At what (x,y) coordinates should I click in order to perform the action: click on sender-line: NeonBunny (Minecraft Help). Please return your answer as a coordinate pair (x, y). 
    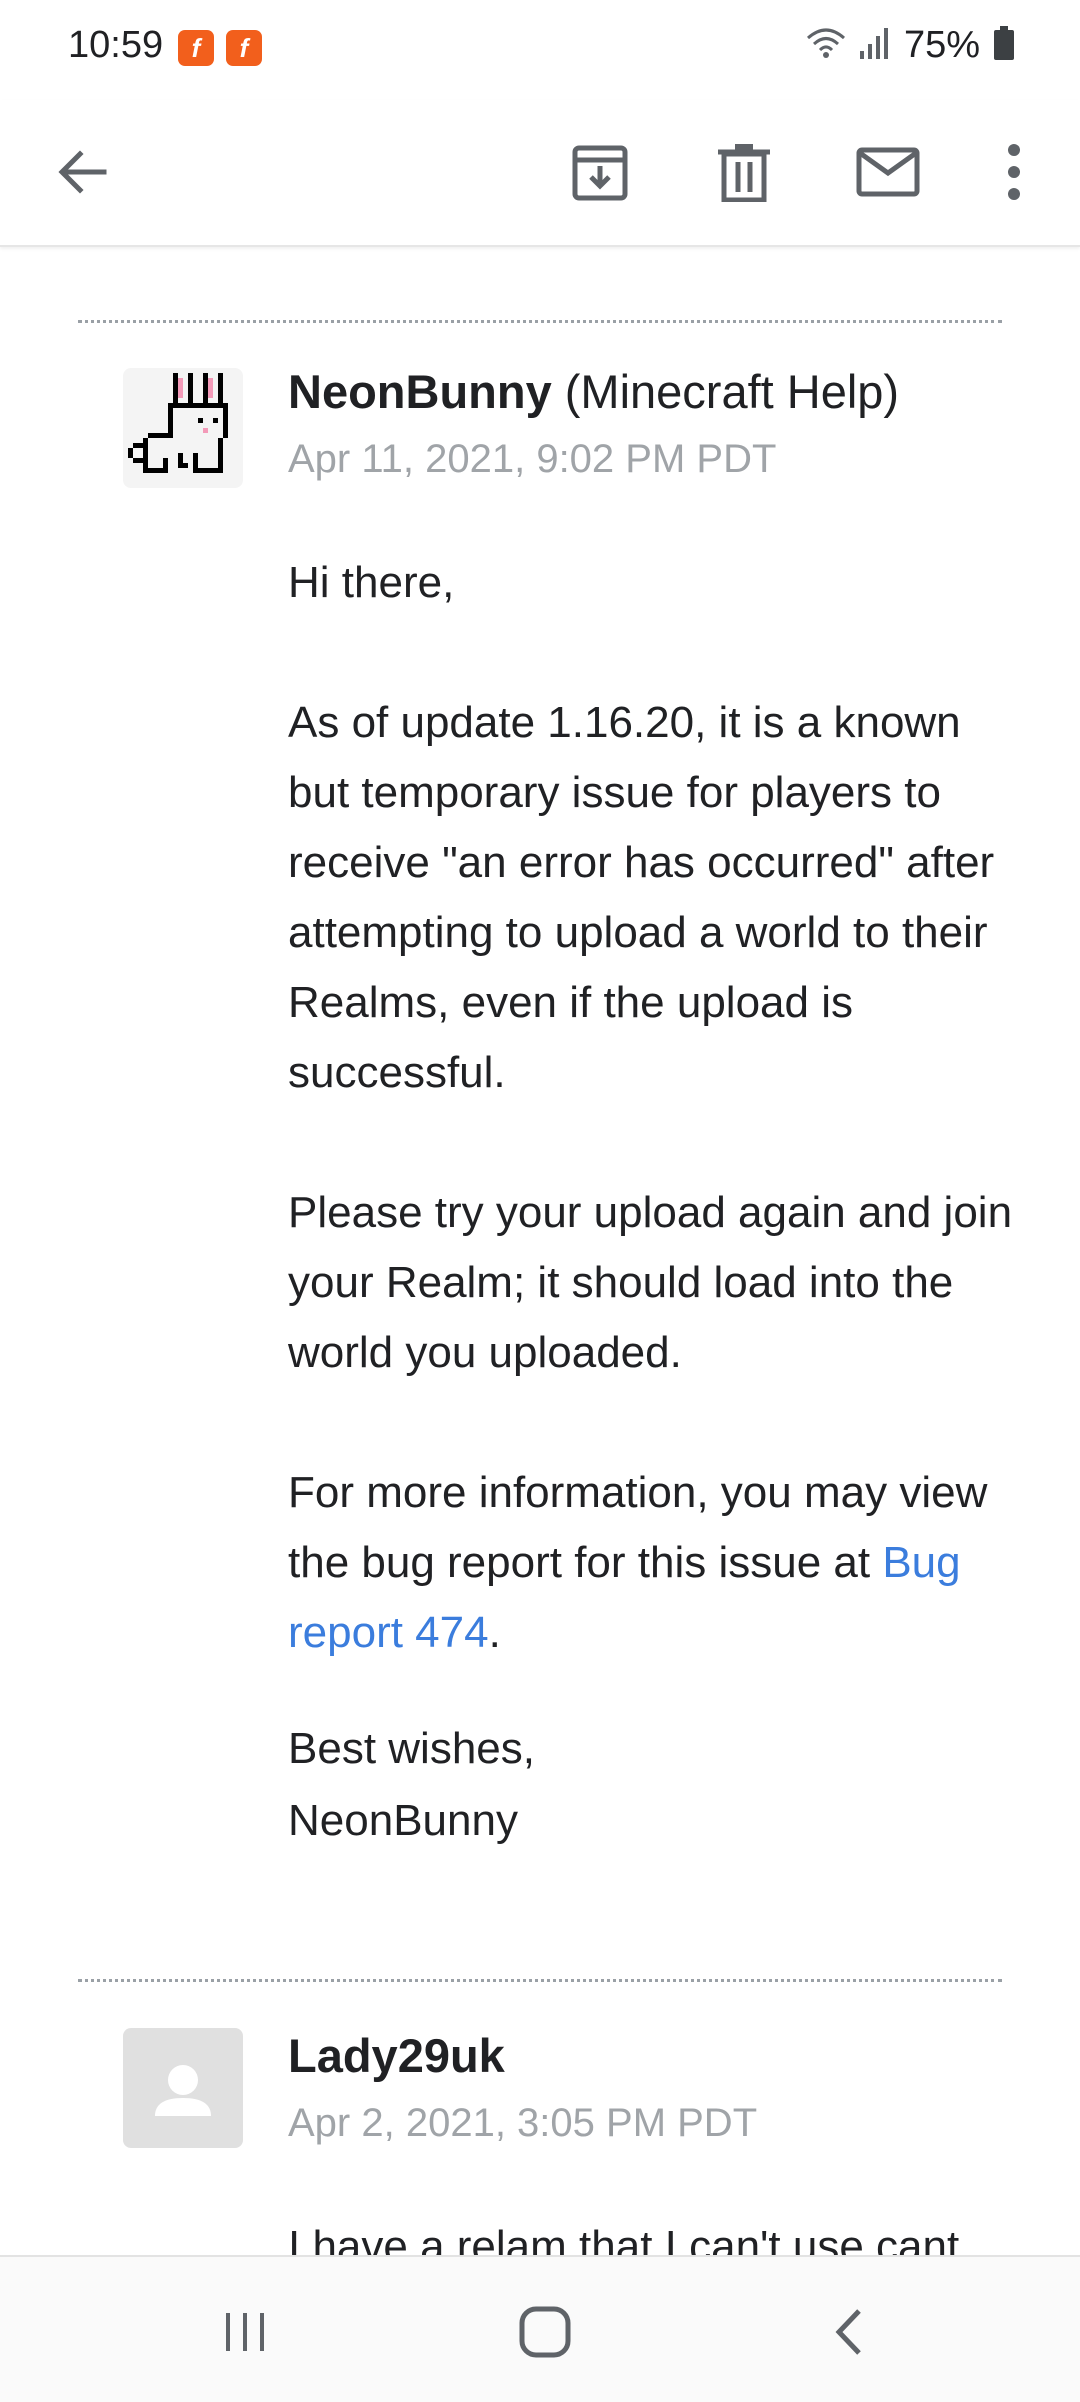
    Looking at the image, I should click on (593, 391).